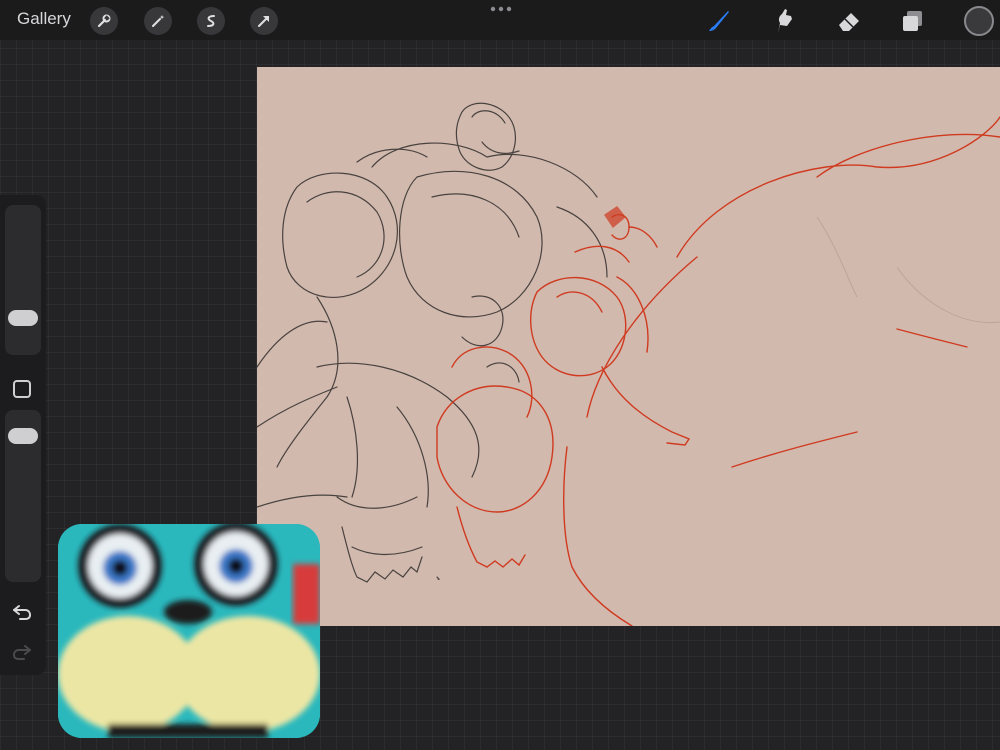 This screenshot has width=1000, height=750. I want to click on opacity-handle, so click(23, 436).